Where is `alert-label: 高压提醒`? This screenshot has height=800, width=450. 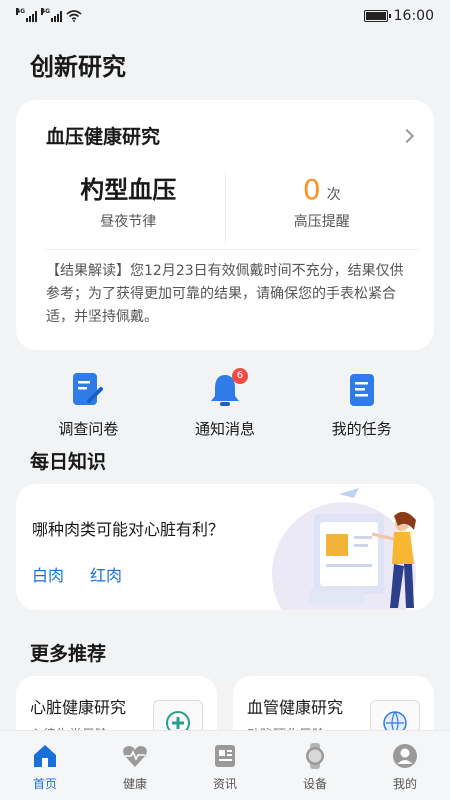 alert-label: 高压提醒 is located at coordinates (321, 222).